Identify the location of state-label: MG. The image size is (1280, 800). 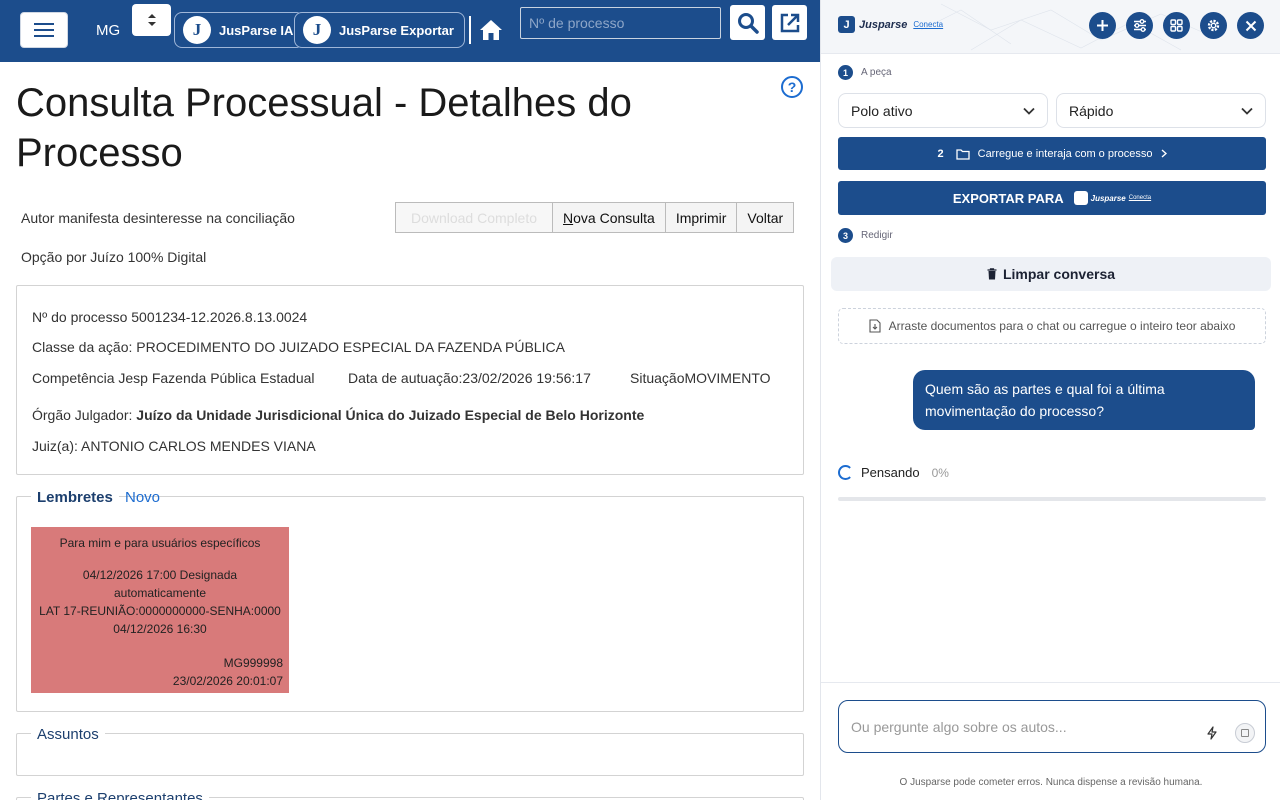
(108, 30).